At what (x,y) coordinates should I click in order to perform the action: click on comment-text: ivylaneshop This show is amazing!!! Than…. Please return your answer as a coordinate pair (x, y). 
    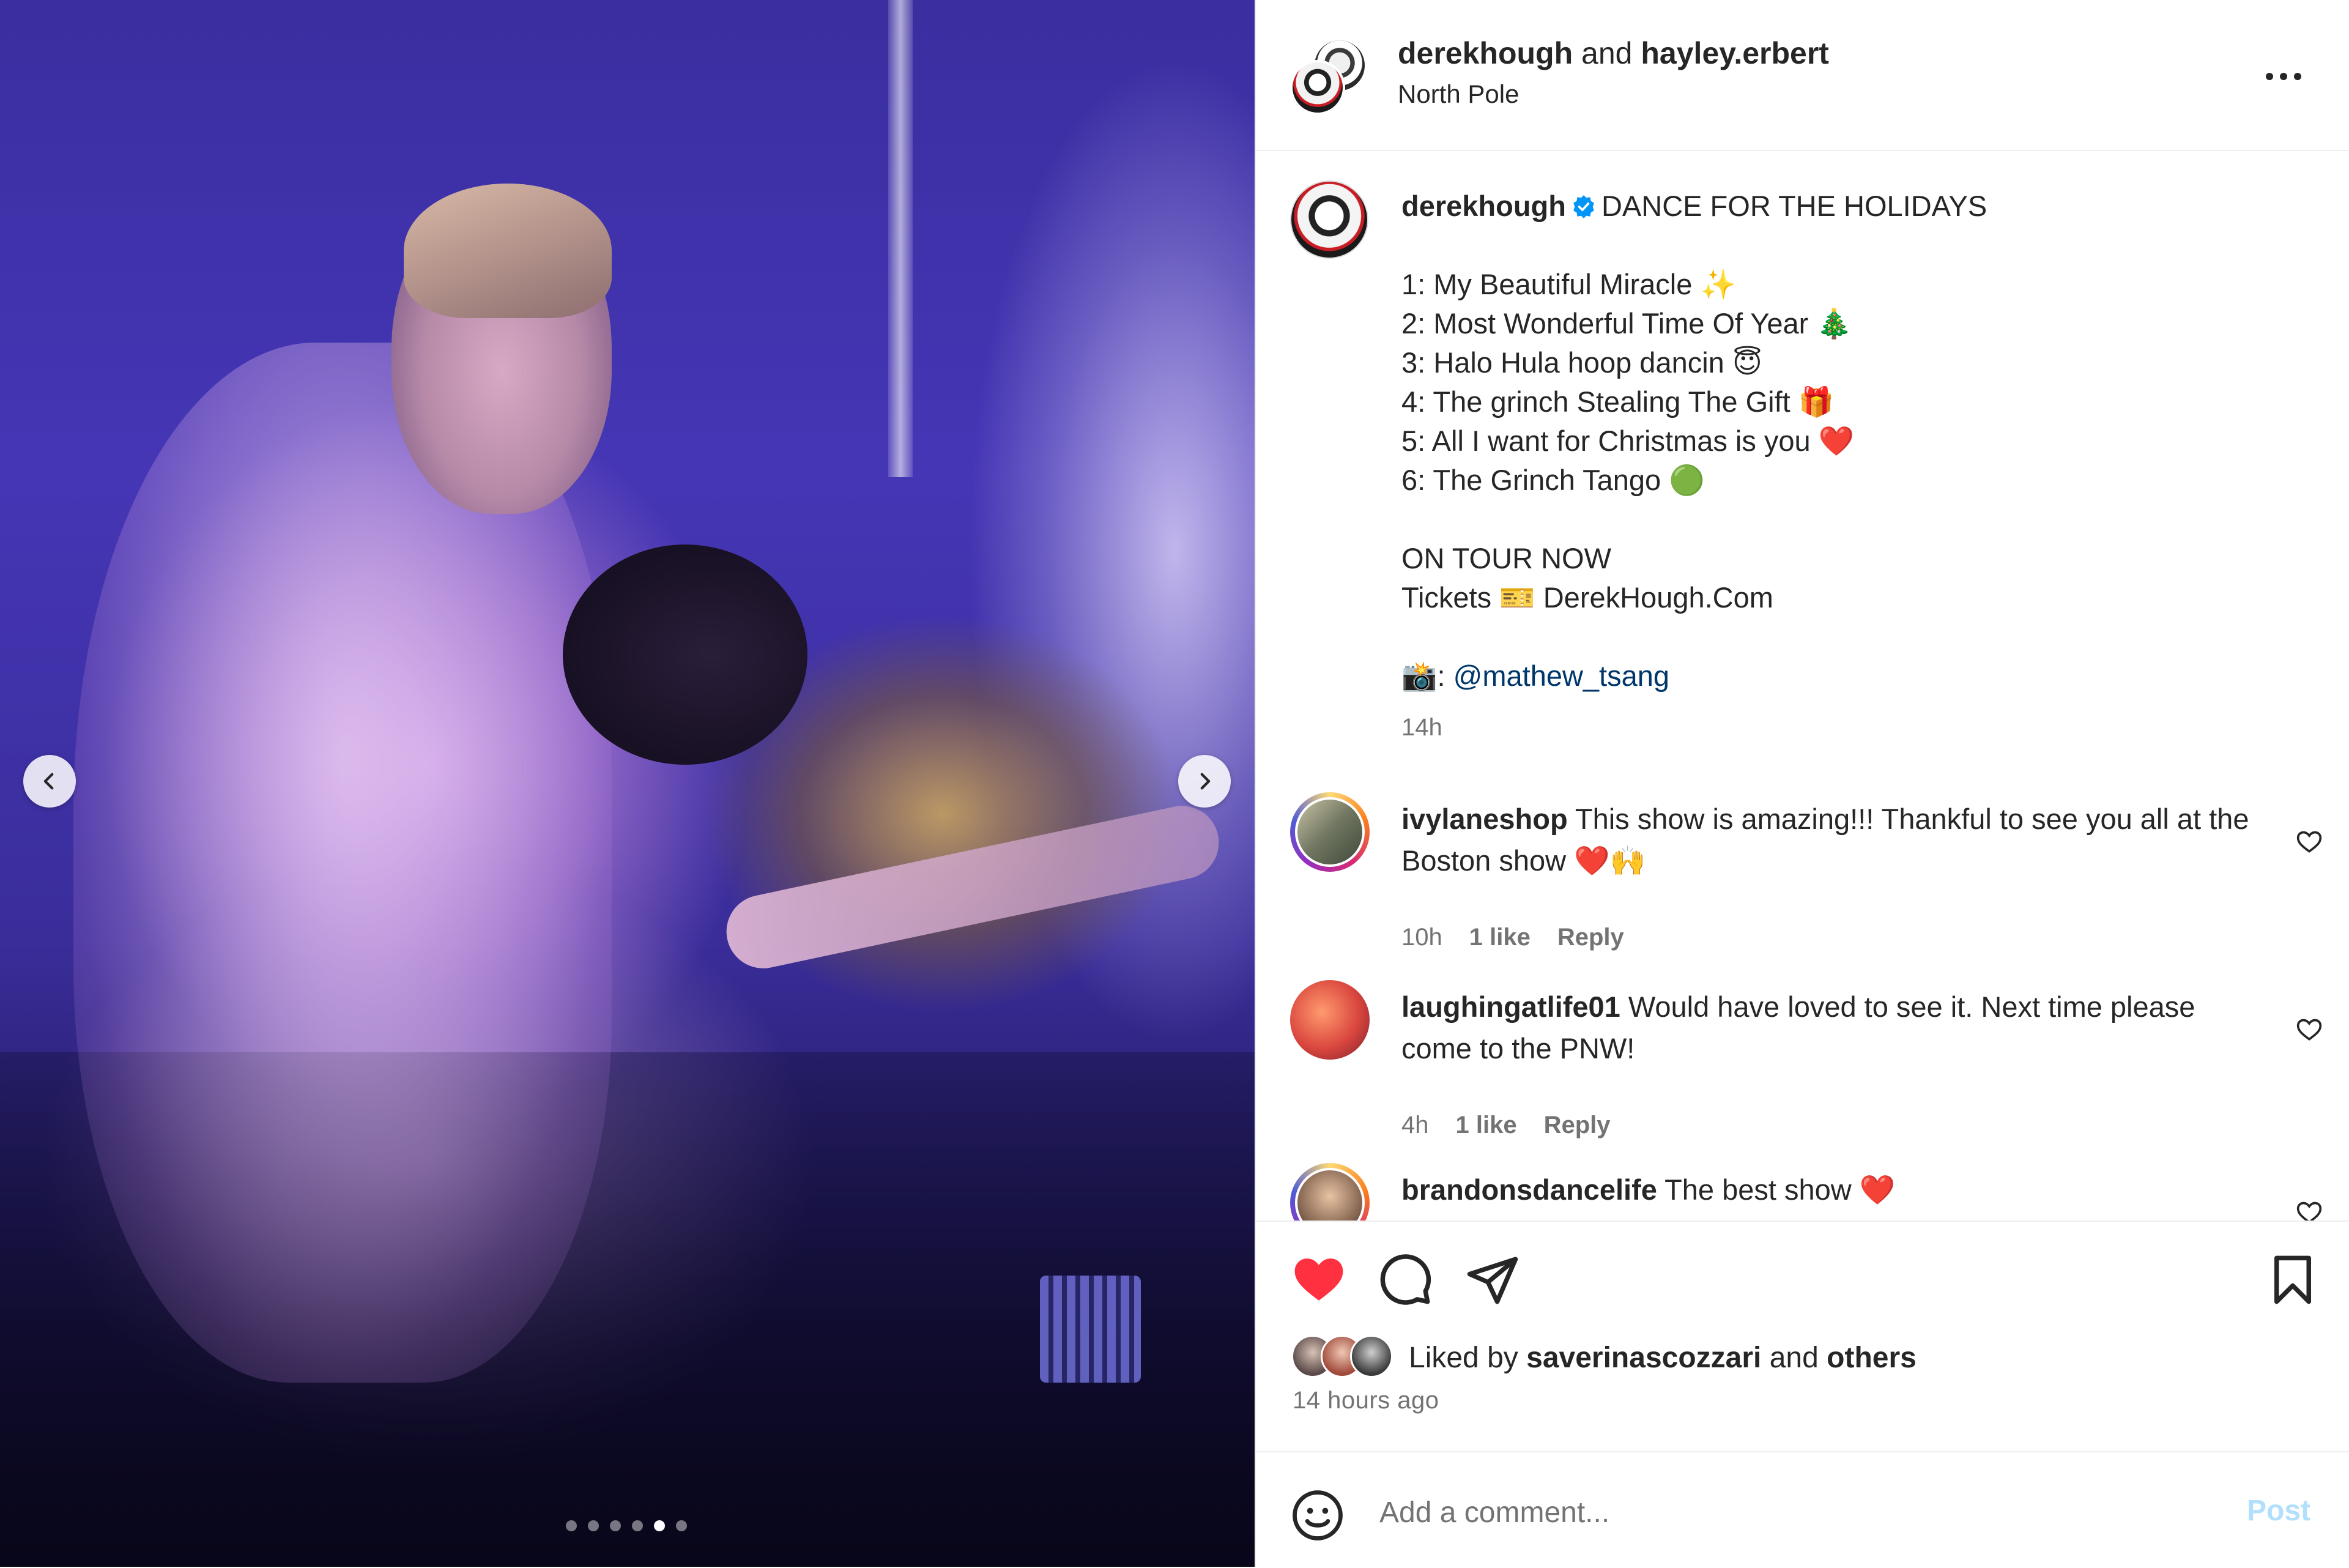
    Looking at the image, I should click on (1830, 840).